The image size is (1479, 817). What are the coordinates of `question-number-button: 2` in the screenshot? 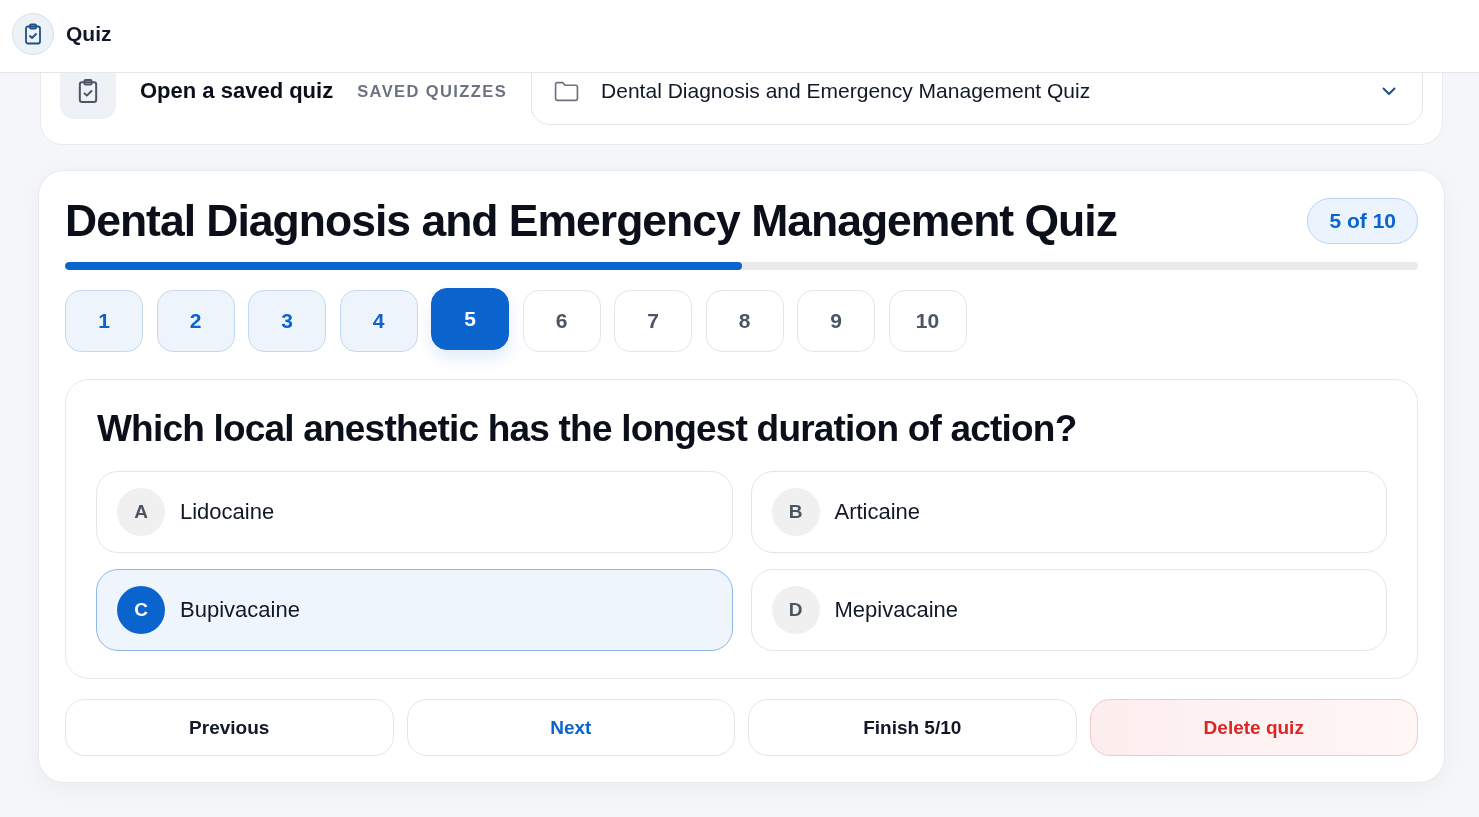 It's located at (195, 321).